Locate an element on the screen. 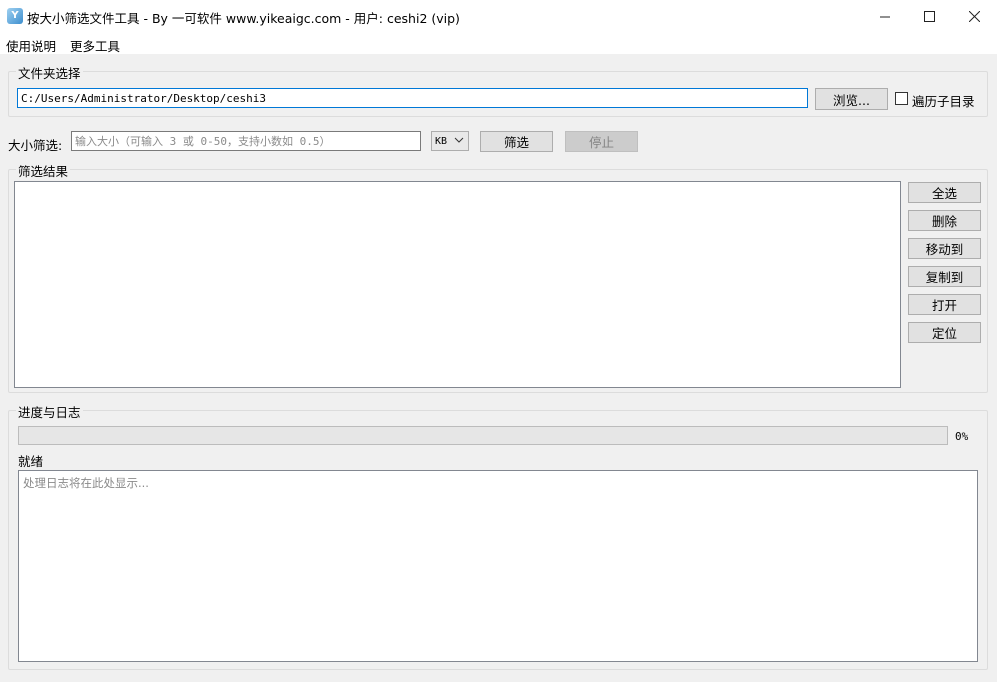  maximize-button is located at coordinates (929, 16).